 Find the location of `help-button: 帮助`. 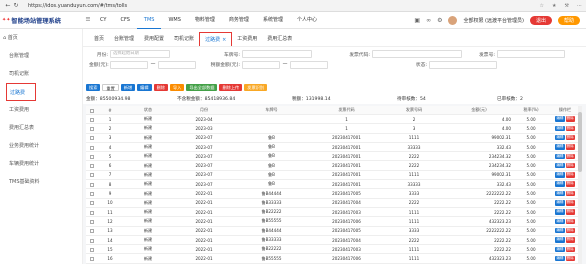

help-button: 帮助 is located at coordinates (568, 20).